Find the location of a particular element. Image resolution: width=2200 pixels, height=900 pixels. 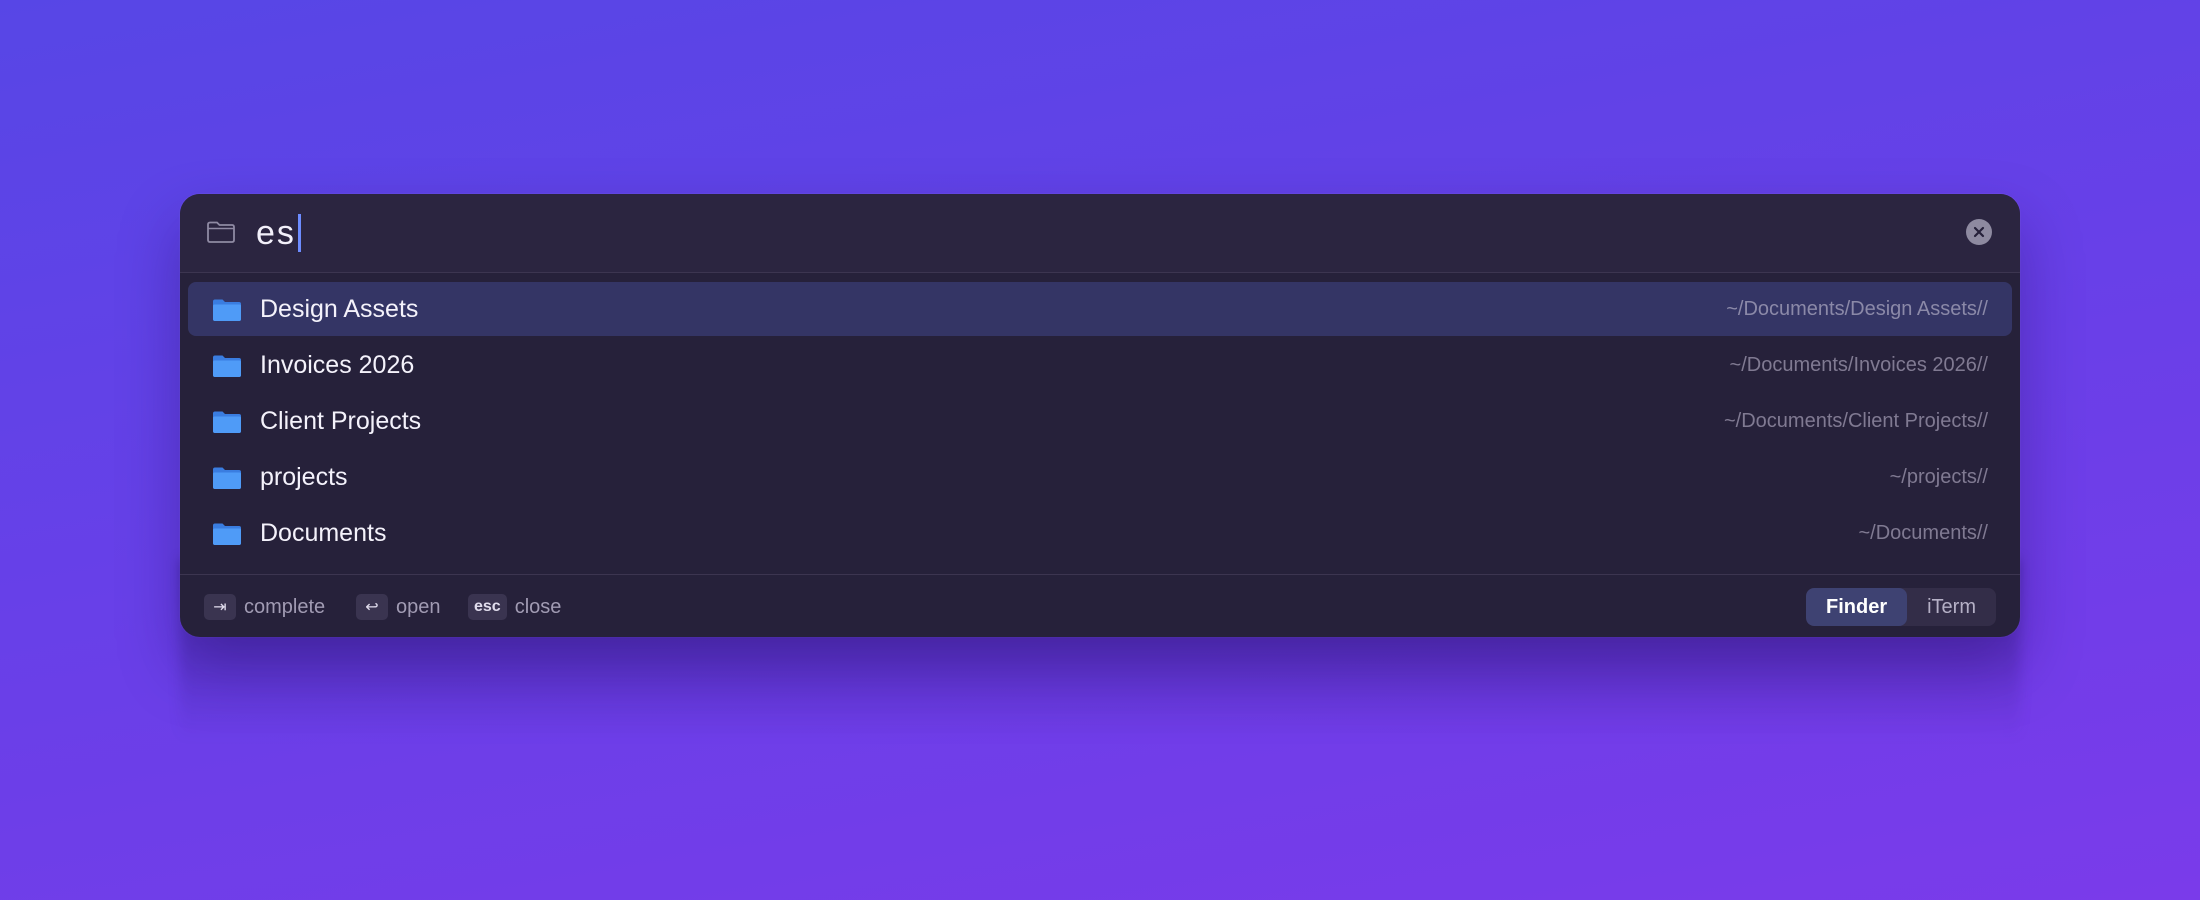

hint-complete: ⇥ complete is located at coordinates (264, 607).